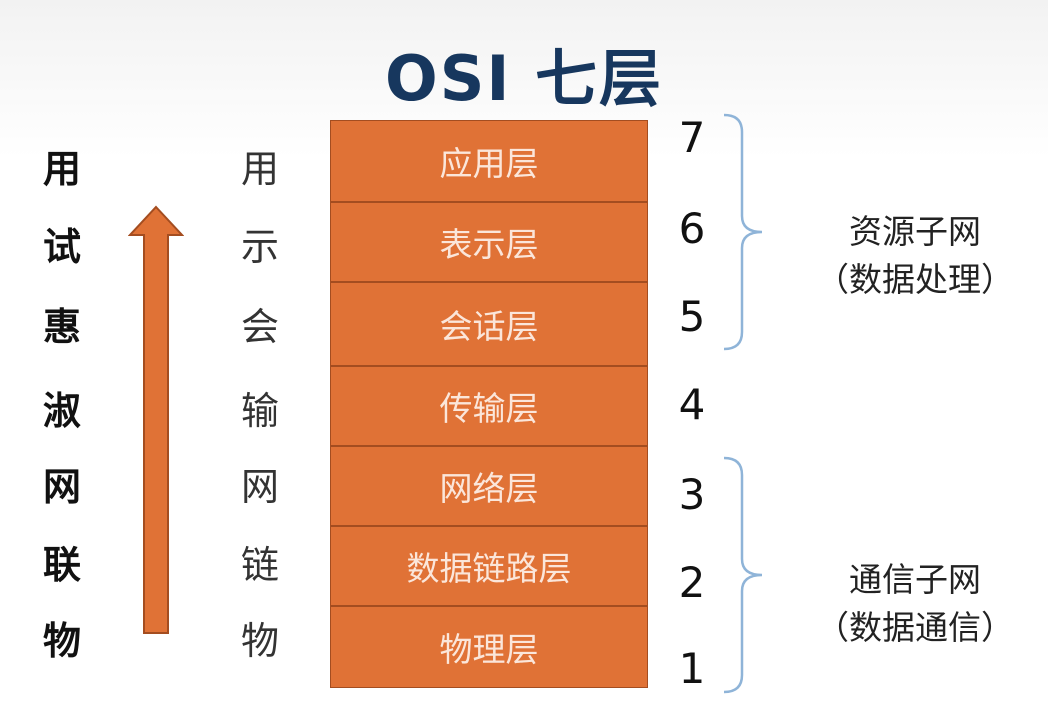 The image size is (1048, 716). I want to click on comm-subnet-label: 通信子网 （数据通信）, so click(915, 604).